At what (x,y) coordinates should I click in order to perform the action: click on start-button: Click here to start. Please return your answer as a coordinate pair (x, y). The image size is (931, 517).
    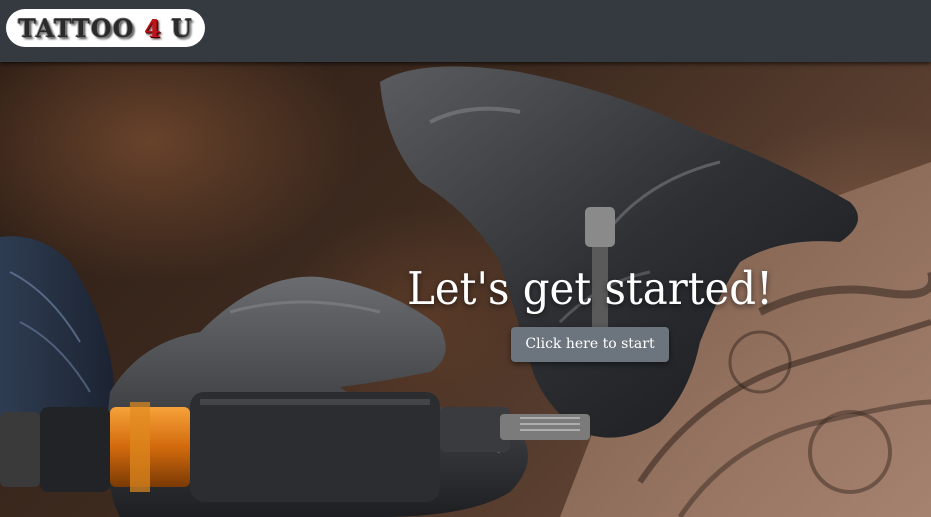
    Looking at the image, I should click on (590, 344).